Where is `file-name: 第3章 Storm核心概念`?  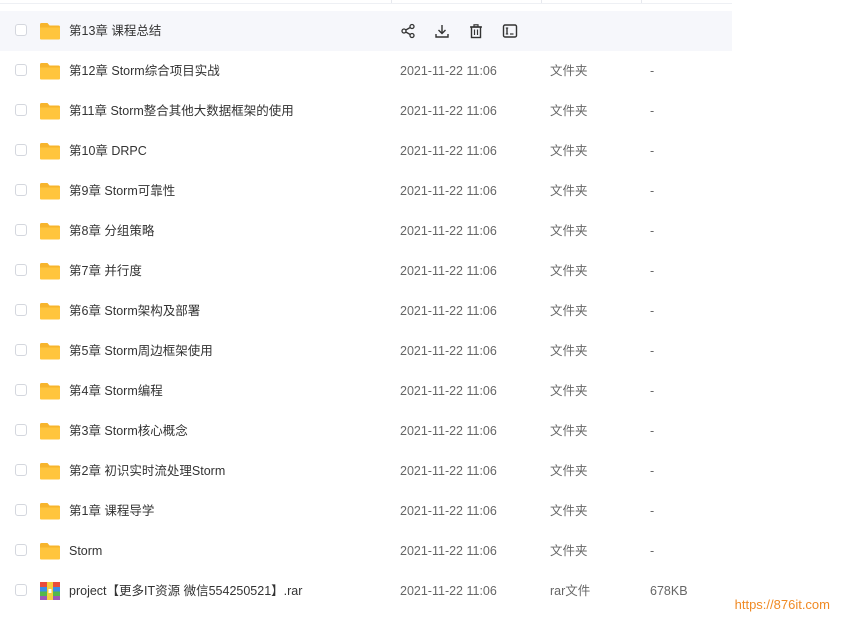 file-name: 第3章 Storm核心概念 is located at coordinates (128, 431).